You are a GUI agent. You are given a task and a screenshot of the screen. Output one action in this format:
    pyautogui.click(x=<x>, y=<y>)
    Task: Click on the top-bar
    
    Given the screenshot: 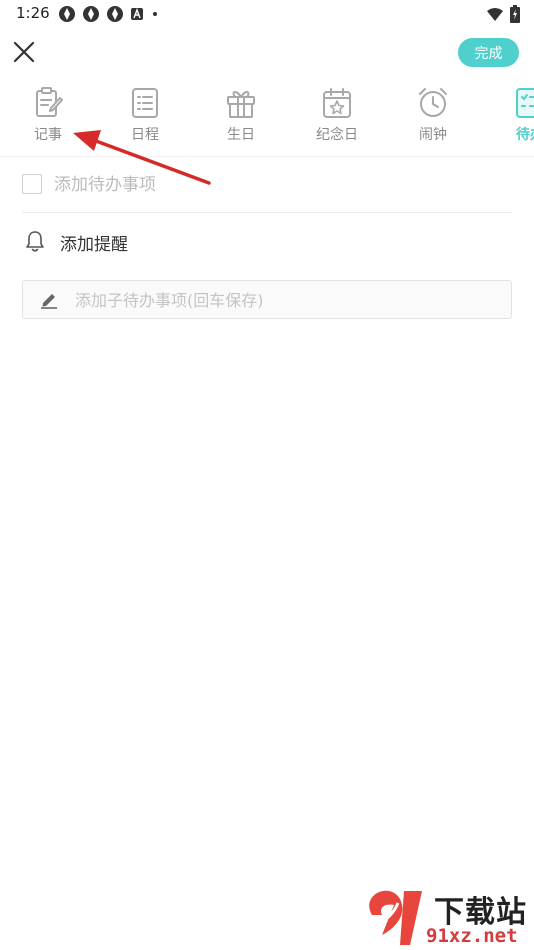 What is the action you would take?
    pyautogui.click(x=267, y=53)
    